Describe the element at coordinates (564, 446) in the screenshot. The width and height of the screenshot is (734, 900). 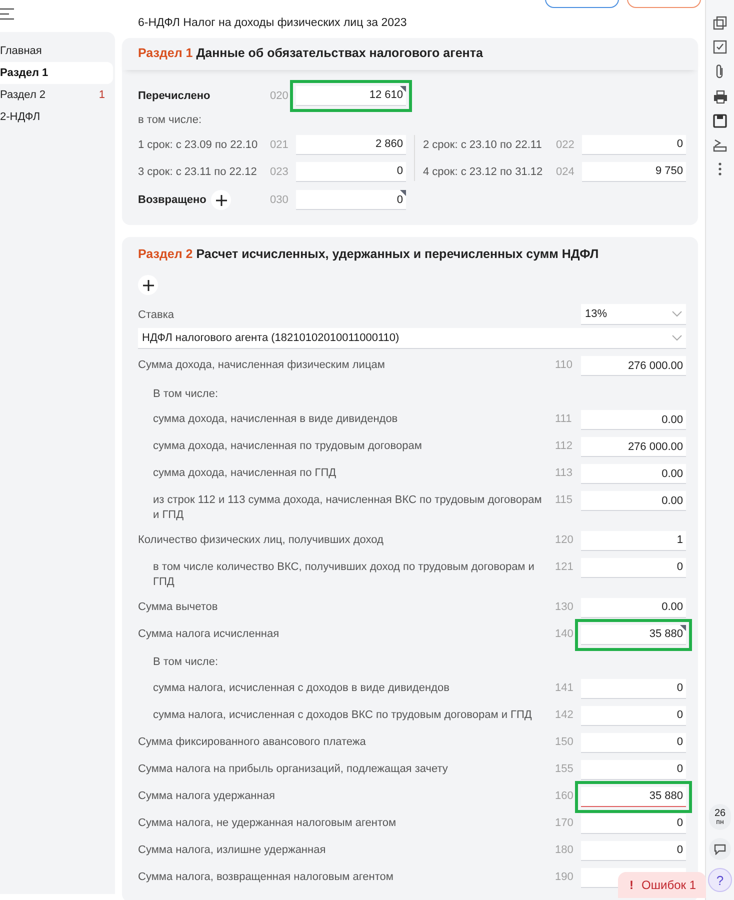
I see `line-code: 112` at that location.